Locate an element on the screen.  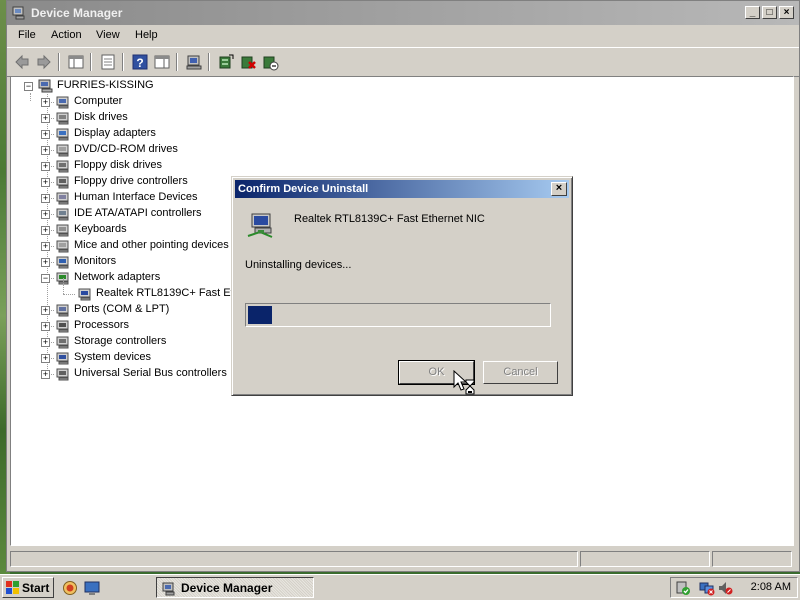
menu-view: View is located at coordinates (108, 35).